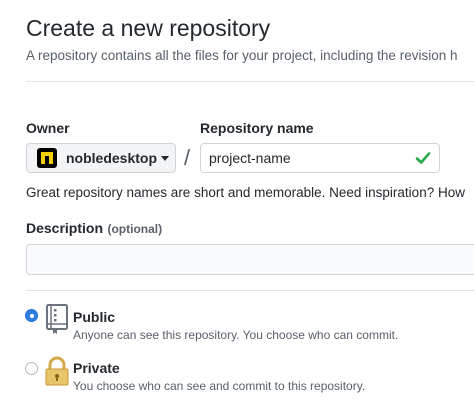 This screenshot has height=410, width=474. I want to click on header-divider, so click(250, 81).